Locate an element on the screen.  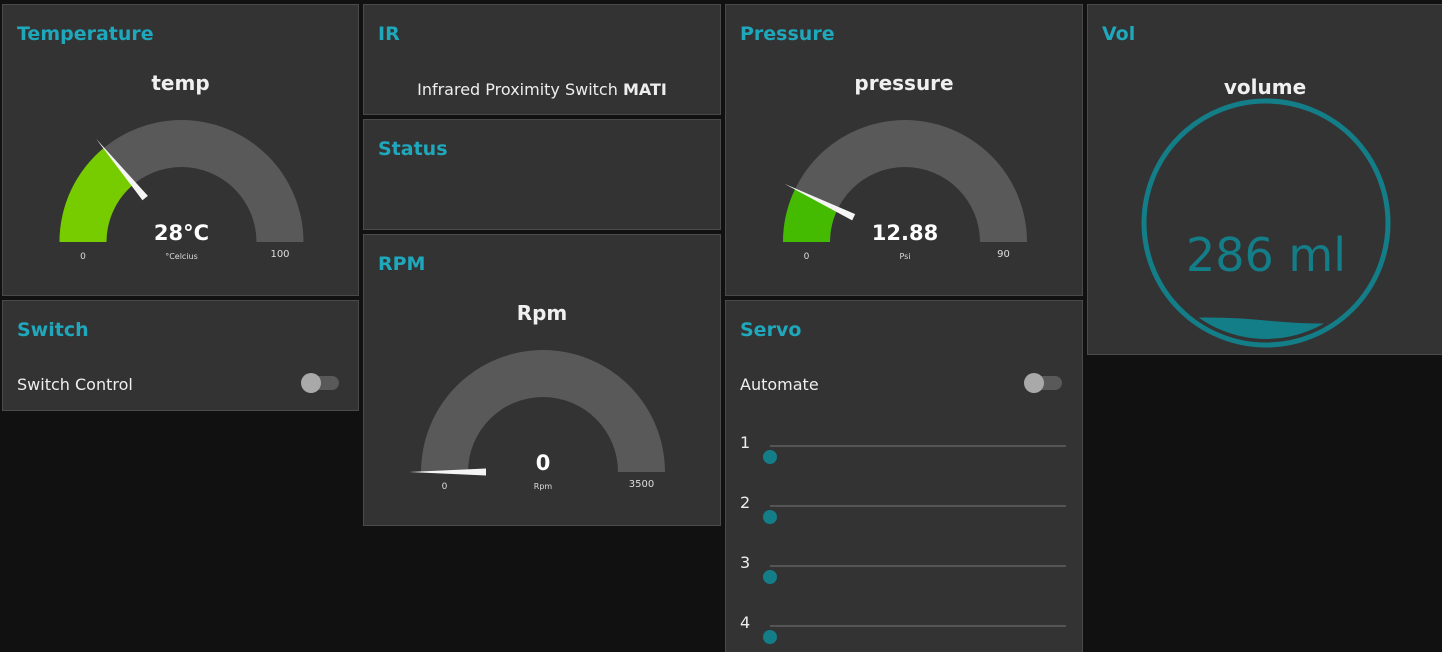
switch-card: Switch Switch Control is located at coordinates (180, 355).